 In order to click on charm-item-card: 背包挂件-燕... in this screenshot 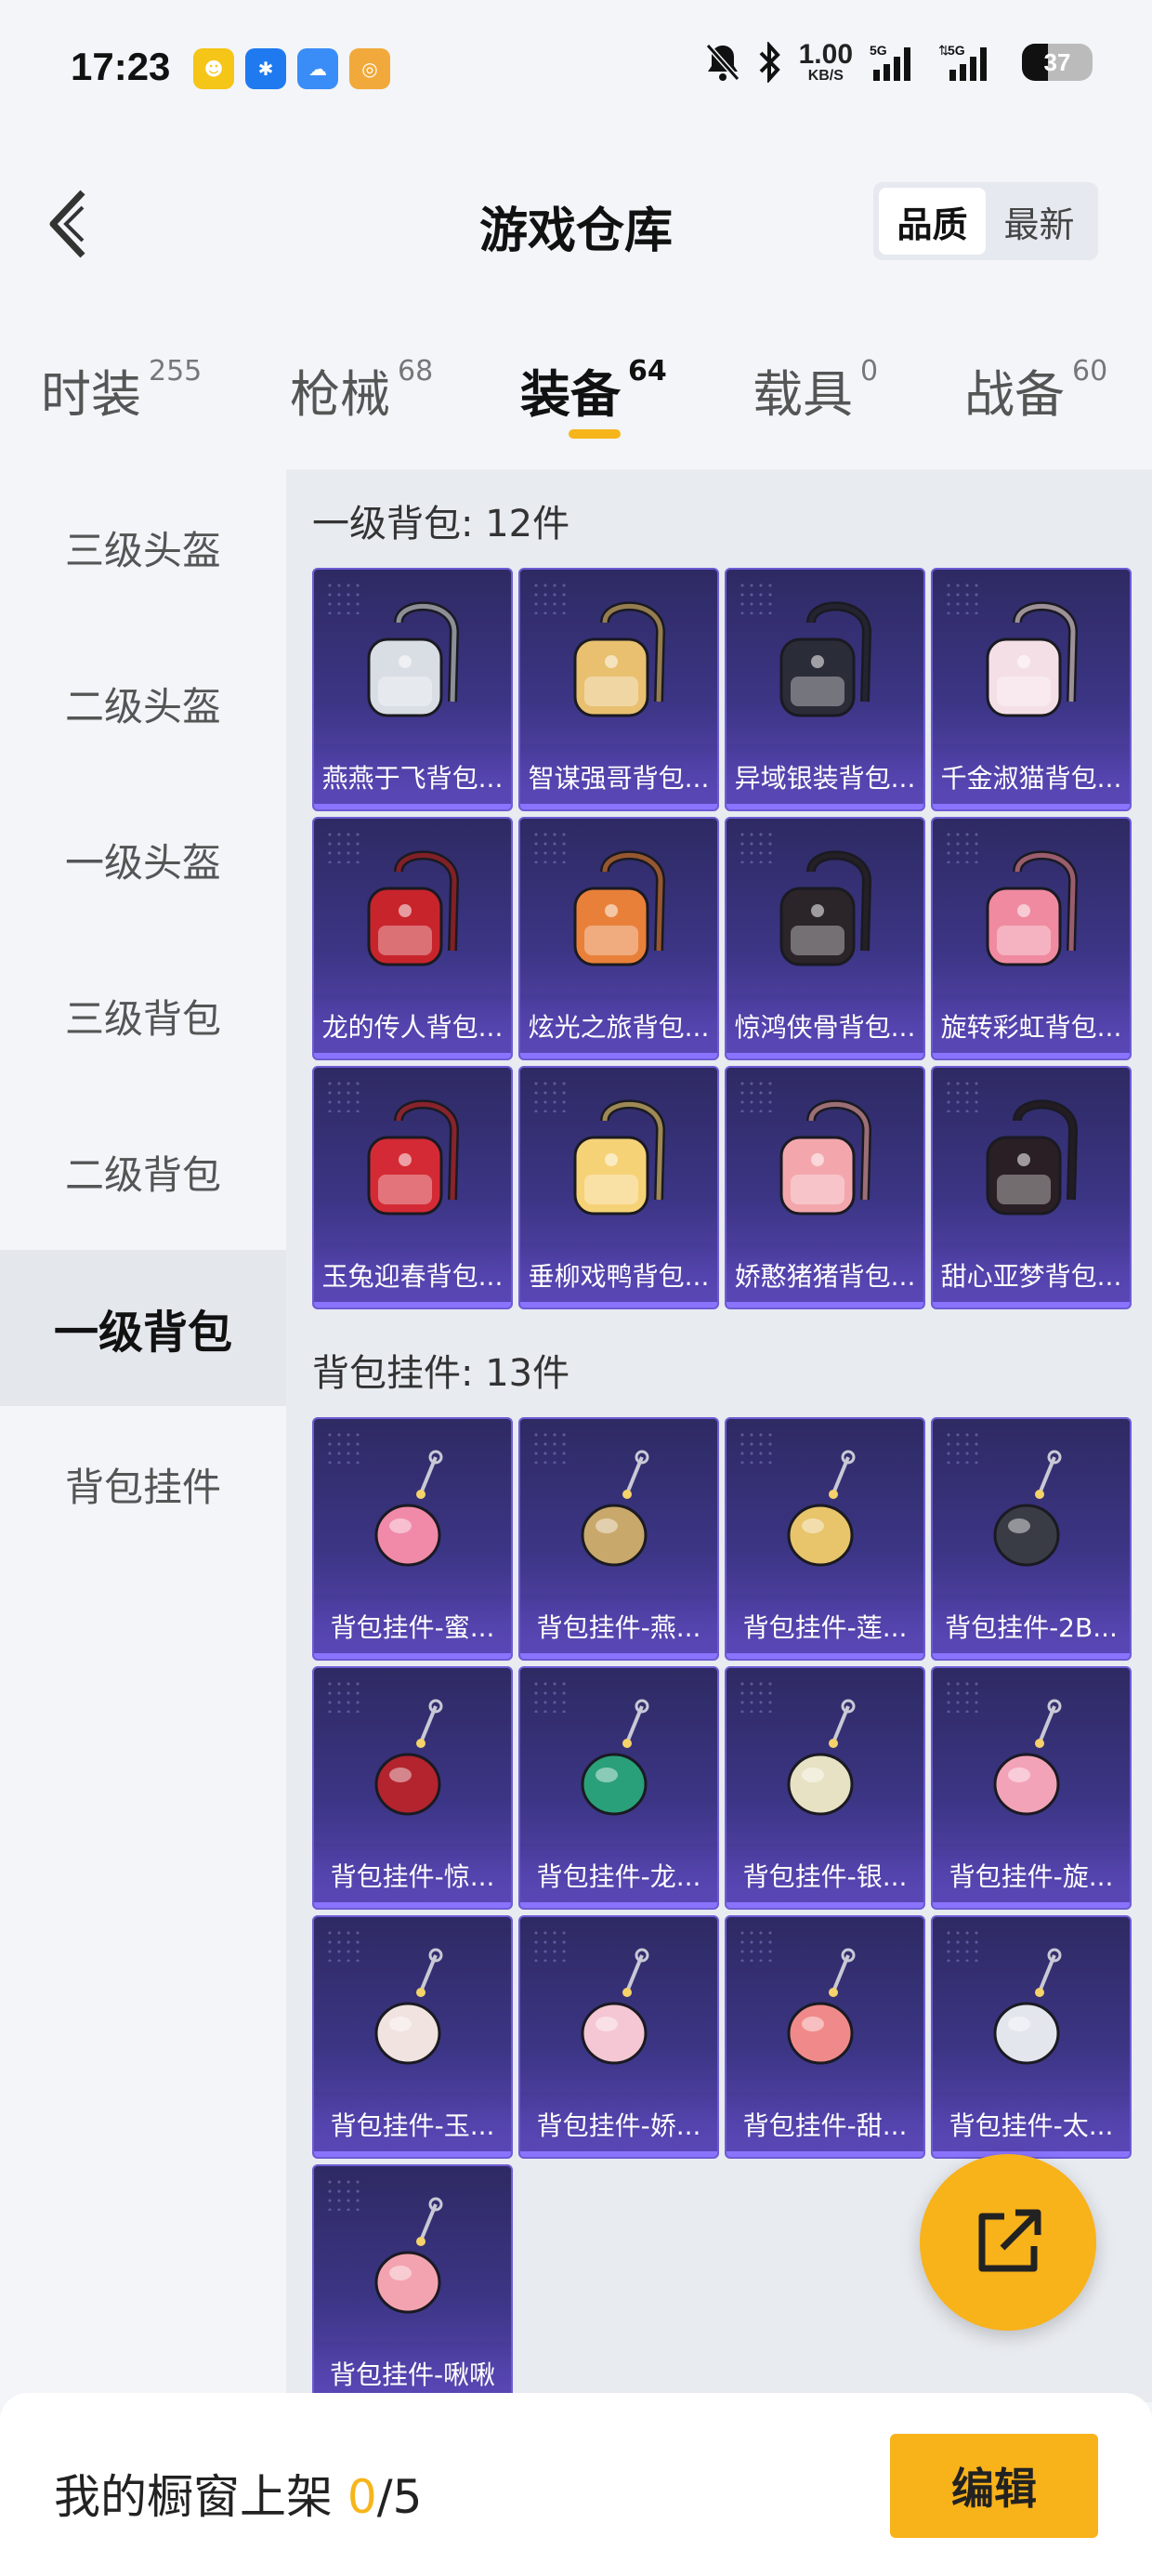, I will do `click(618, 1539)`.